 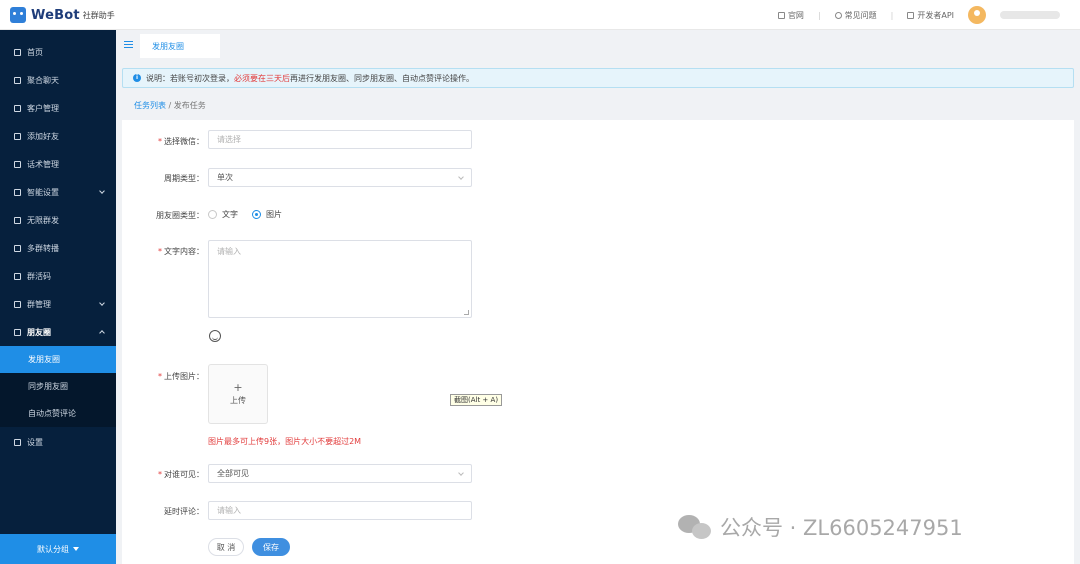 I want to click on top-header: WeBot 社群助手 官网 | 常见问题 | 开发者API, so click(x=540, y=15).